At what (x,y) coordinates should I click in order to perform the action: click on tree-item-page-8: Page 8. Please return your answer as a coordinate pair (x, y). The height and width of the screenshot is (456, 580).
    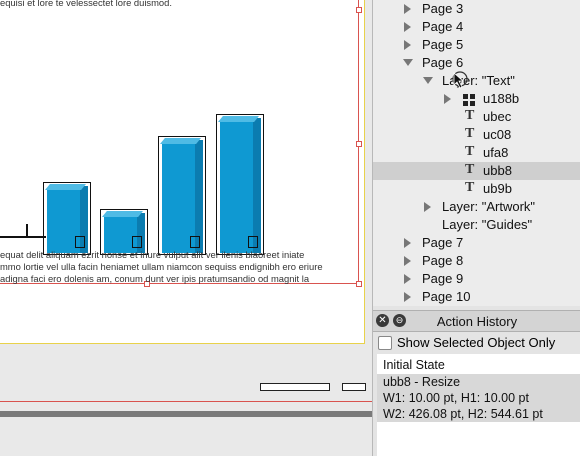
    Looking at the image, I should click on (476, 261).